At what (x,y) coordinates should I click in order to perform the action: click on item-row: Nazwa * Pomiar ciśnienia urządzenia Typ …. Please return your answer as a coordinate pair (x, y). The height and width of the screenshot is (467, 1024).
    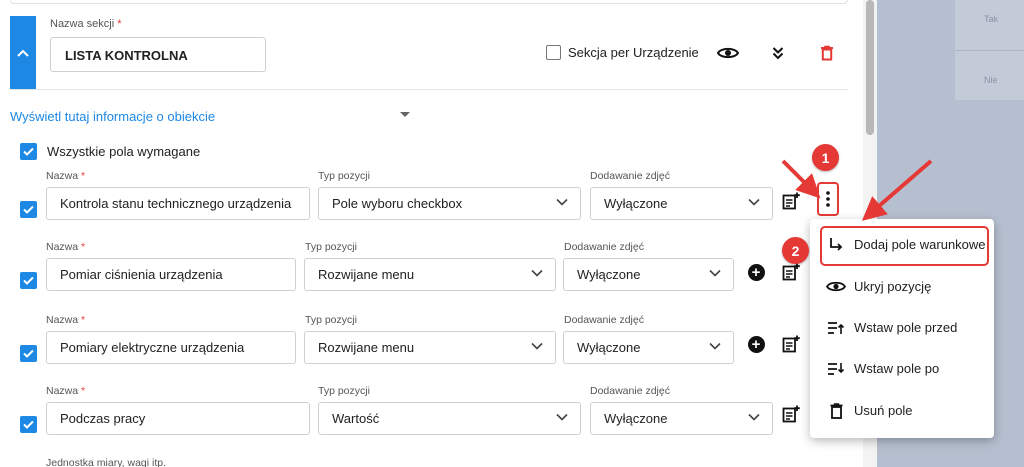
    Looking at the image, I should click on (431, 271).